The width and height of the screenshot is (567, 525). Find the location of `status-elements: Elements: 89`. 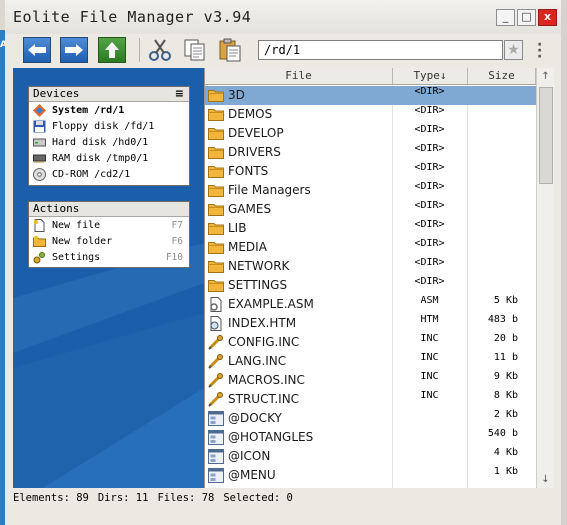

status-elements: Elements: 89 is located at coordinates (51, 498).